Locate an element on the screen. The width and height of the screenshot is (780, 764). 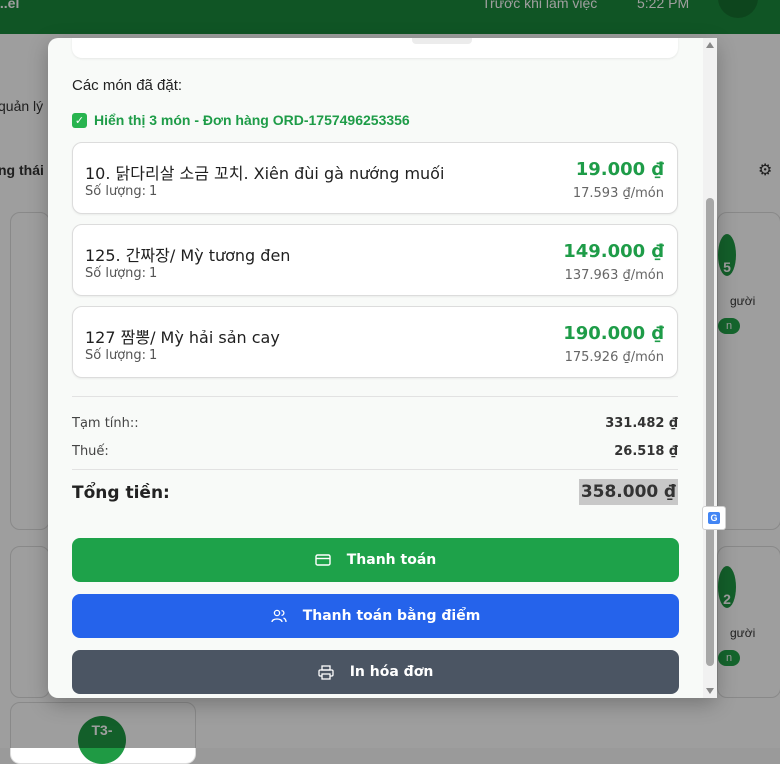
pay-with-points-button: Thanh toán bằng điểm is located at coordinates (375, 616).